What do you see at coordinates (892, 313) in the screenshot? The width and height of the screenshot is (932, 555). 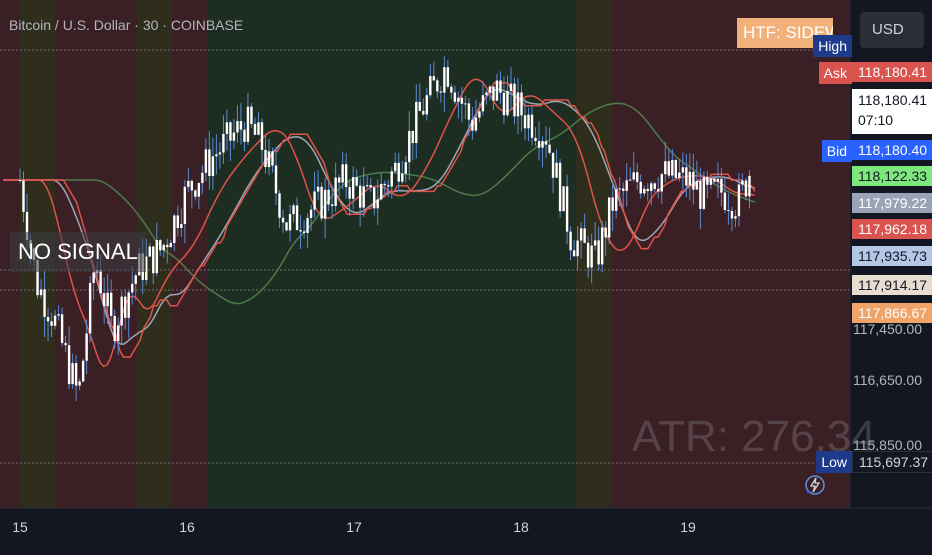 I see `price-tag-ma-orange: 117,866.67` at bounding box center [892, 313].